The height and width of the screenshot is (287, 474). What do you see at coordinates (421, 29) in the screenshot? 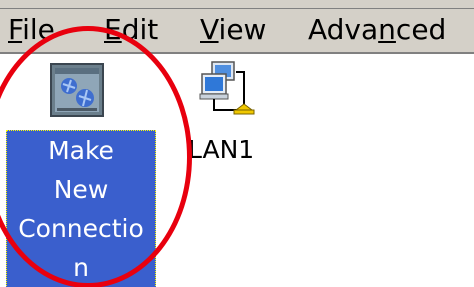
I see `menu-advanced-after: ced` at bounding box center [421, 29].